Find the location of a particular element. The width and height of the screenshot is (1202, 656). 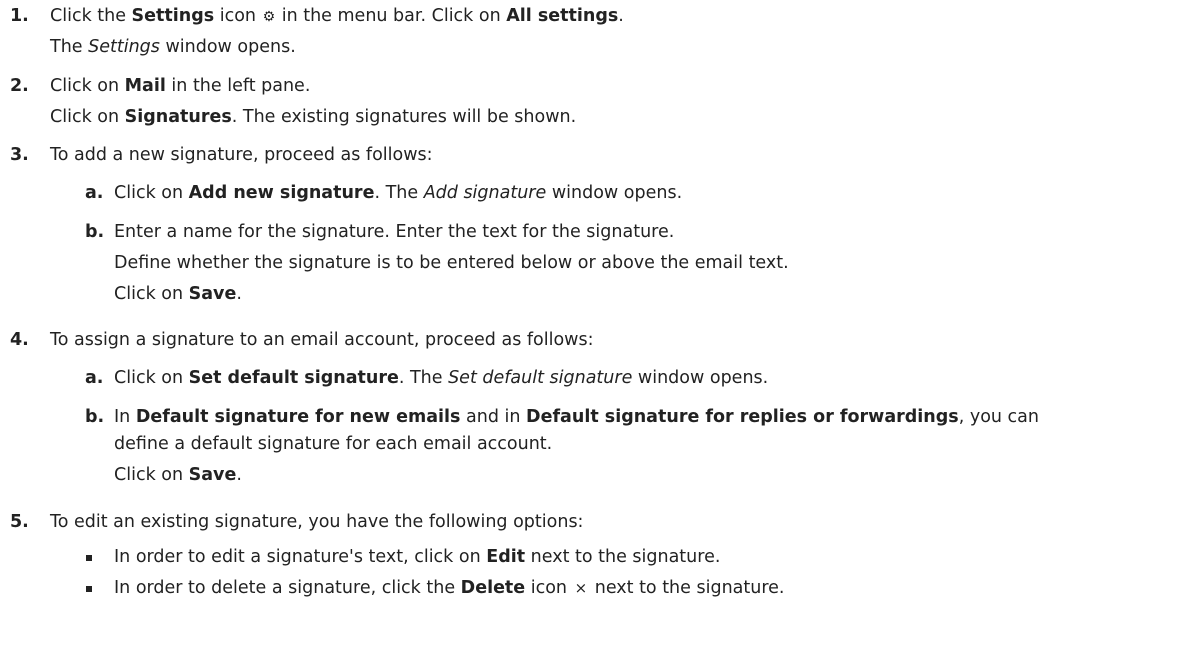

step-number: 3. is located at coordinates (19, 155).